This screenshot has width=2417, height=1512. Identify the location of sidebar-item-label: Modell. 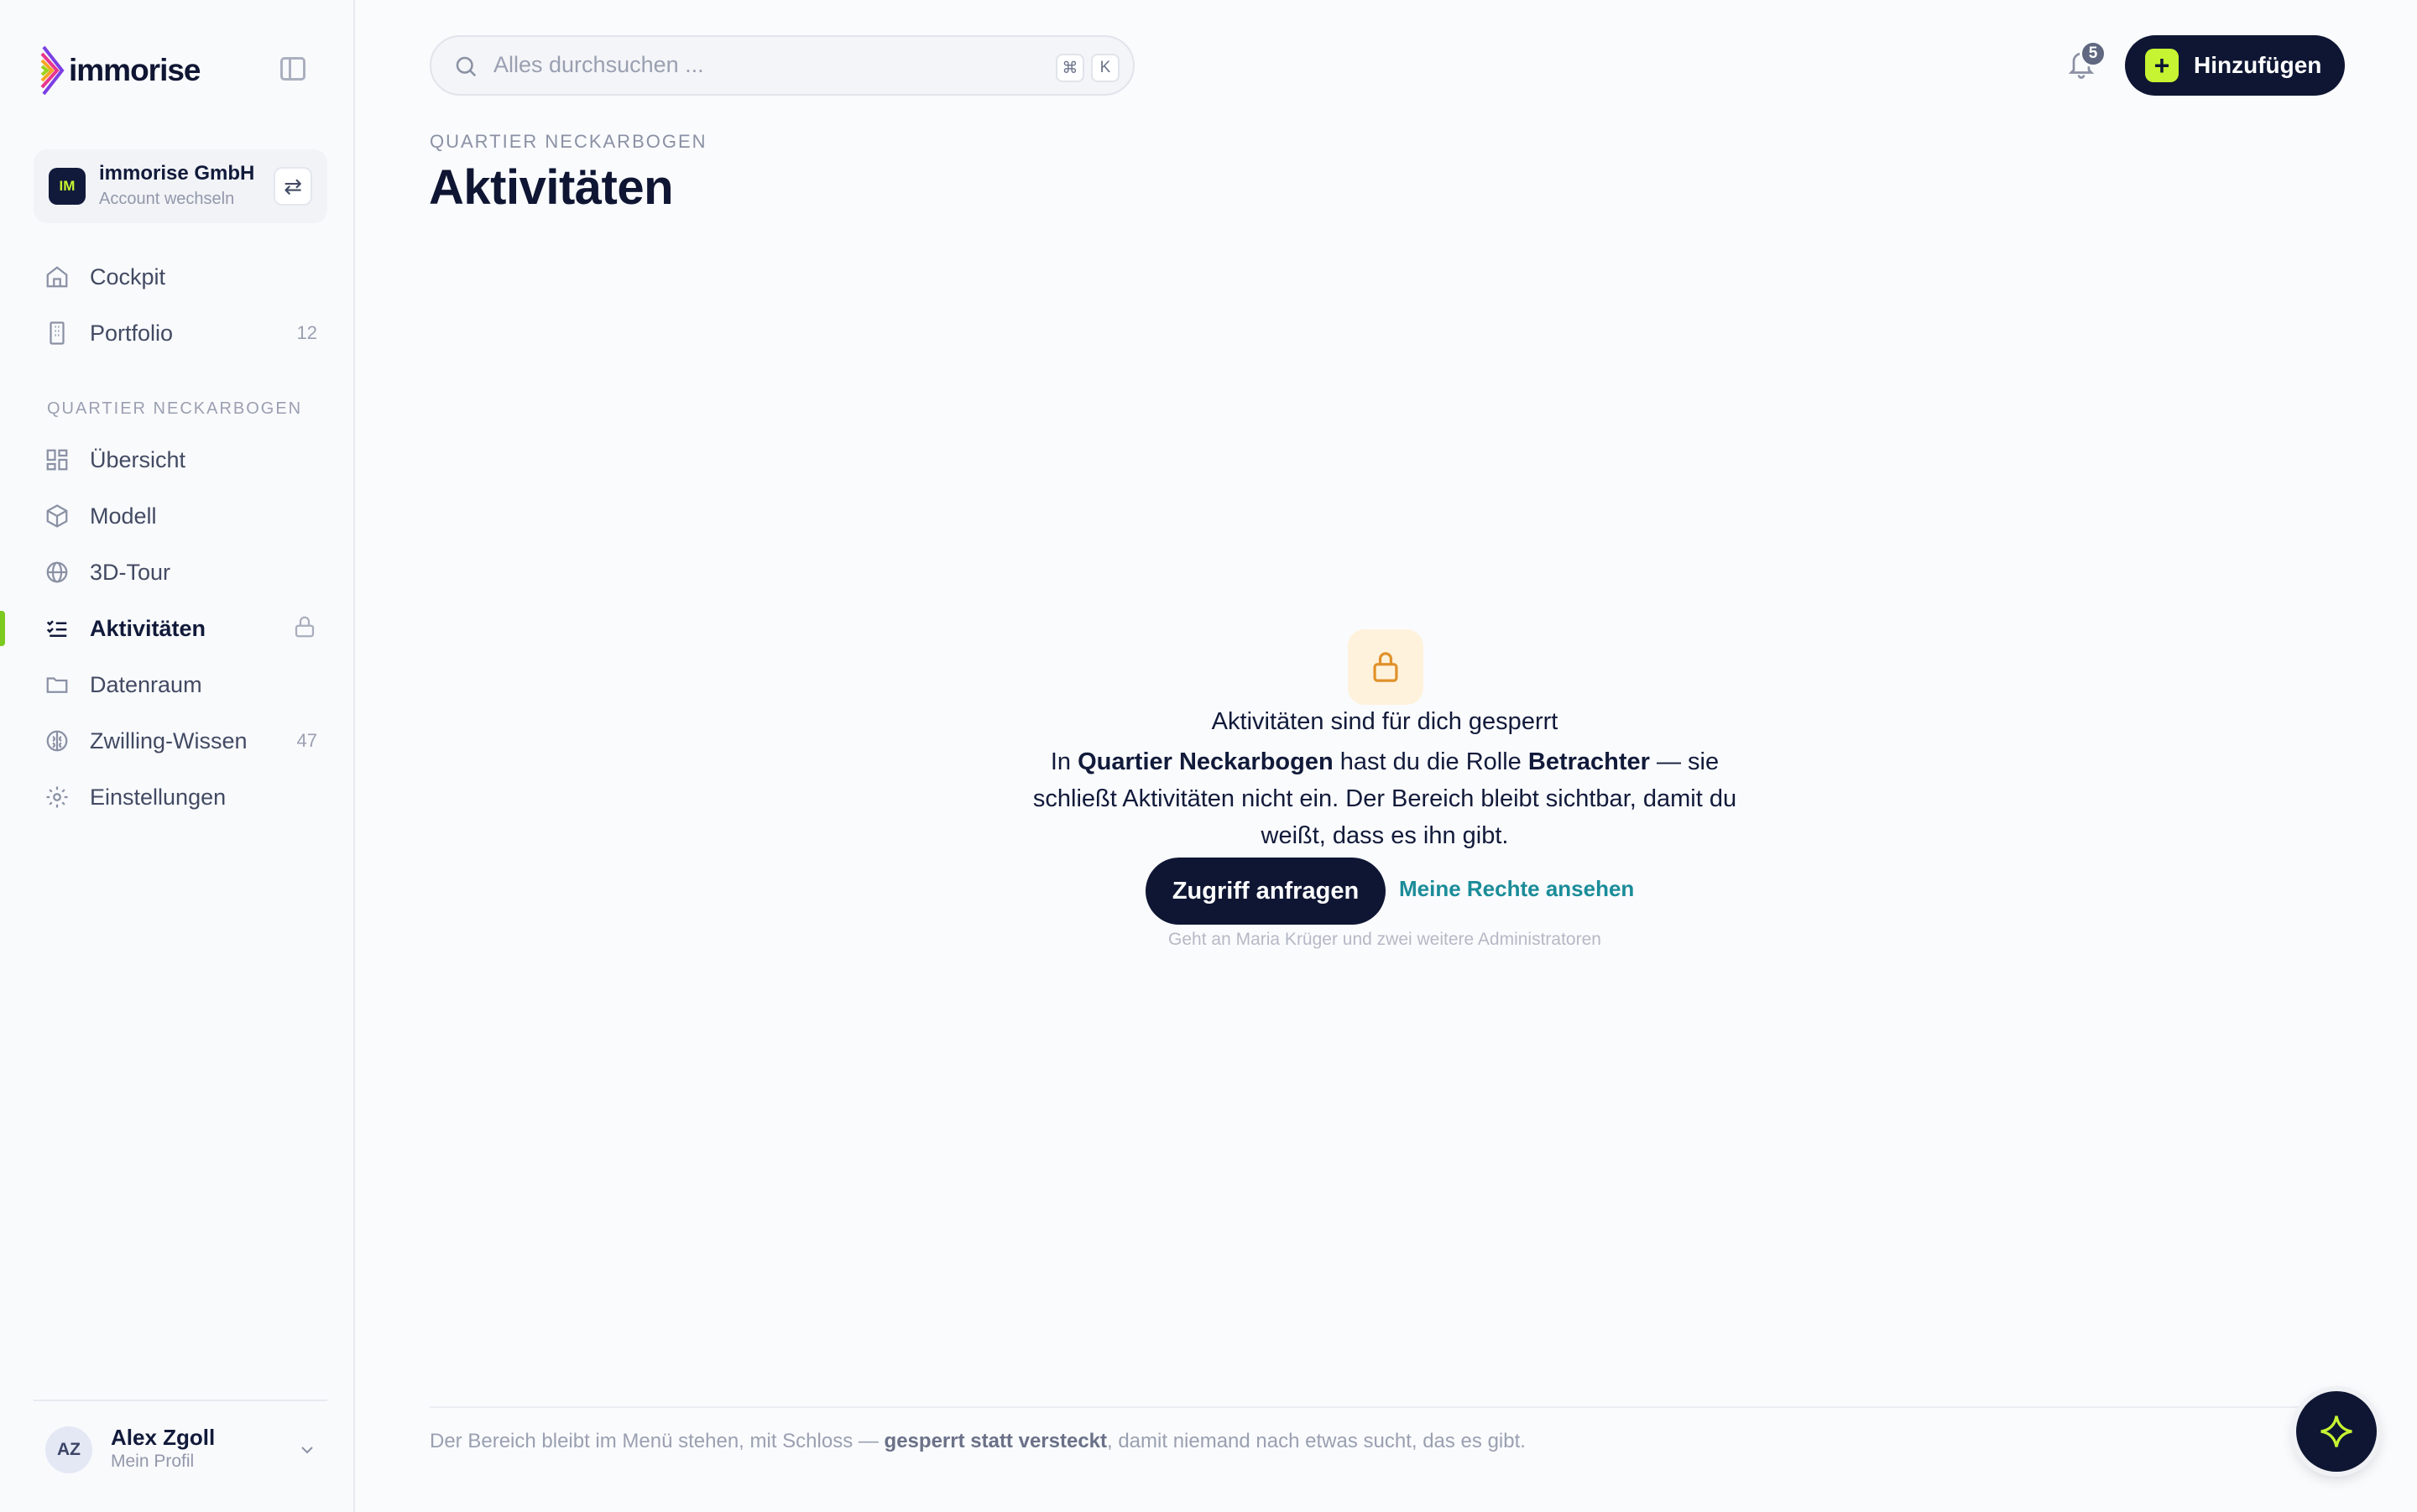
(123, 516).